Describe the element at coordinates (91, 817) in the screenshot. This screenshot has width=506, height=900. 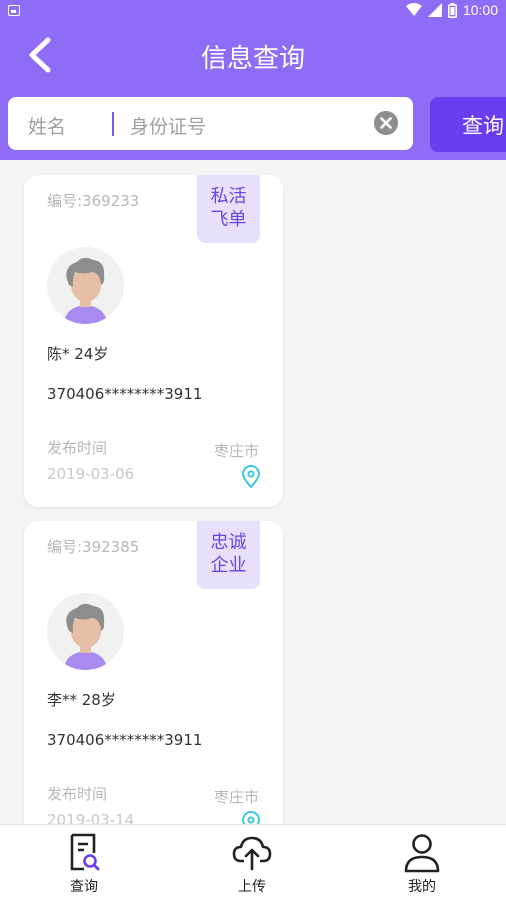
I see `publish-date: 2019-03-14` at that location.